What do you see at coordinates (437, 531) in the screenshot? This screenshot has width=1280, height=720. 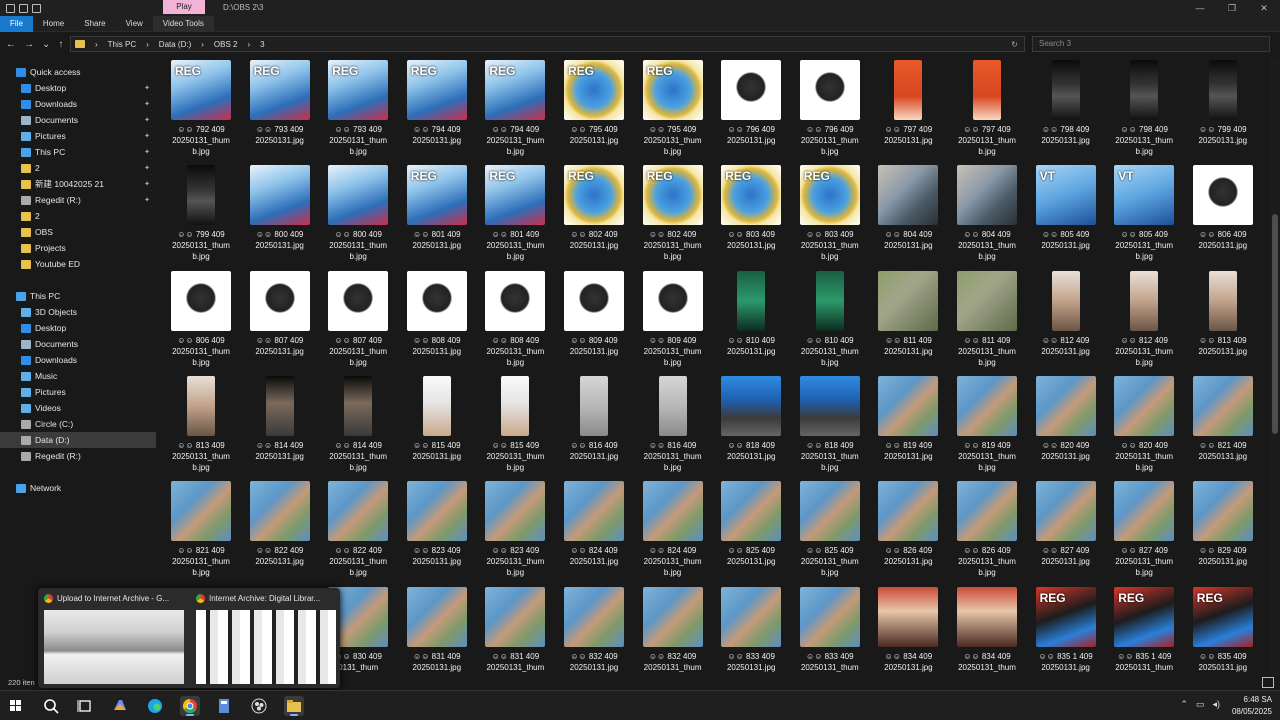 I see `file-tile: ☺☺ 823 409 20250131.jpg` at bounding box center [437, 531].